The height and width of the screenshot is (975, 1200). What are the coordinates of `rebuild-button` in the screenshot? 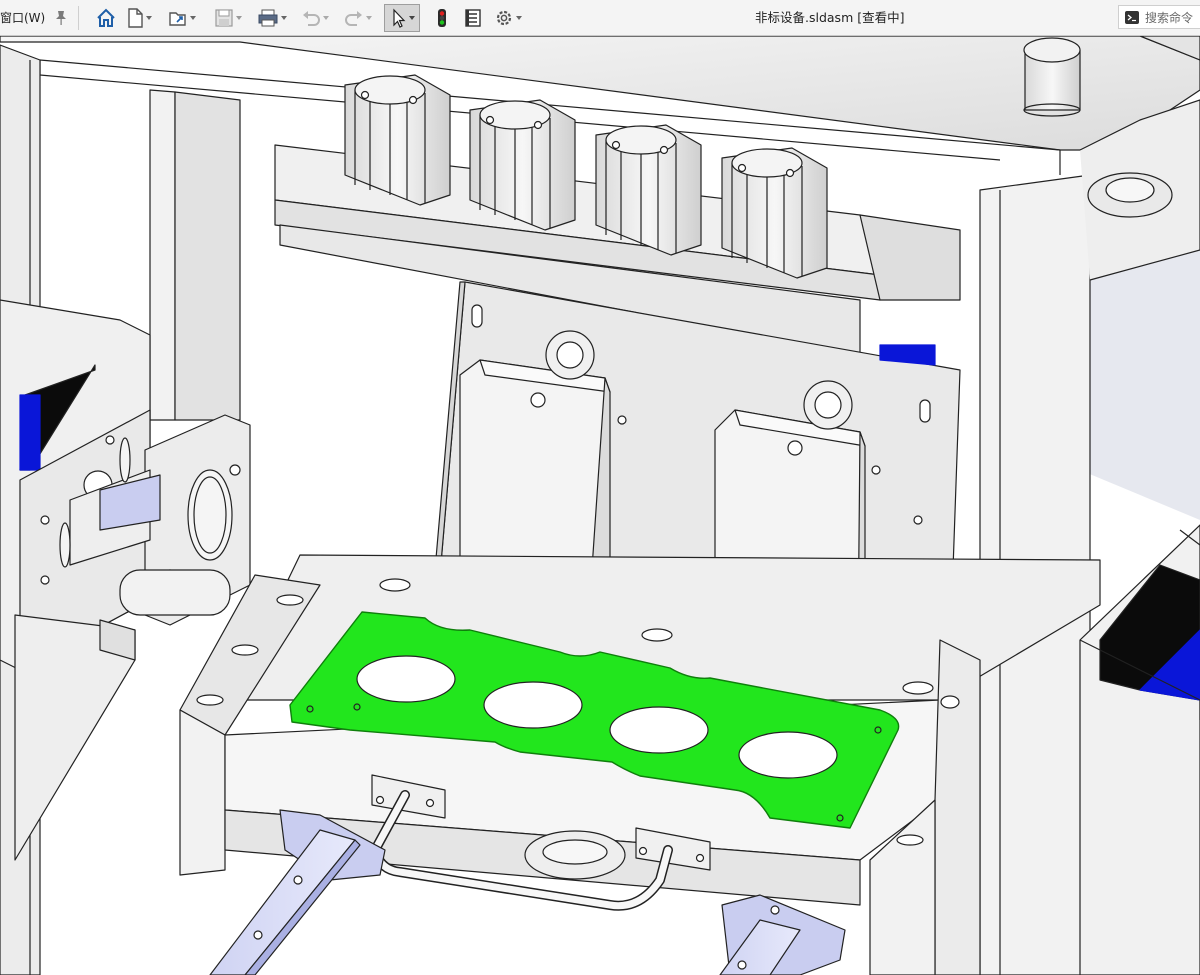 It's located at (442, 18).